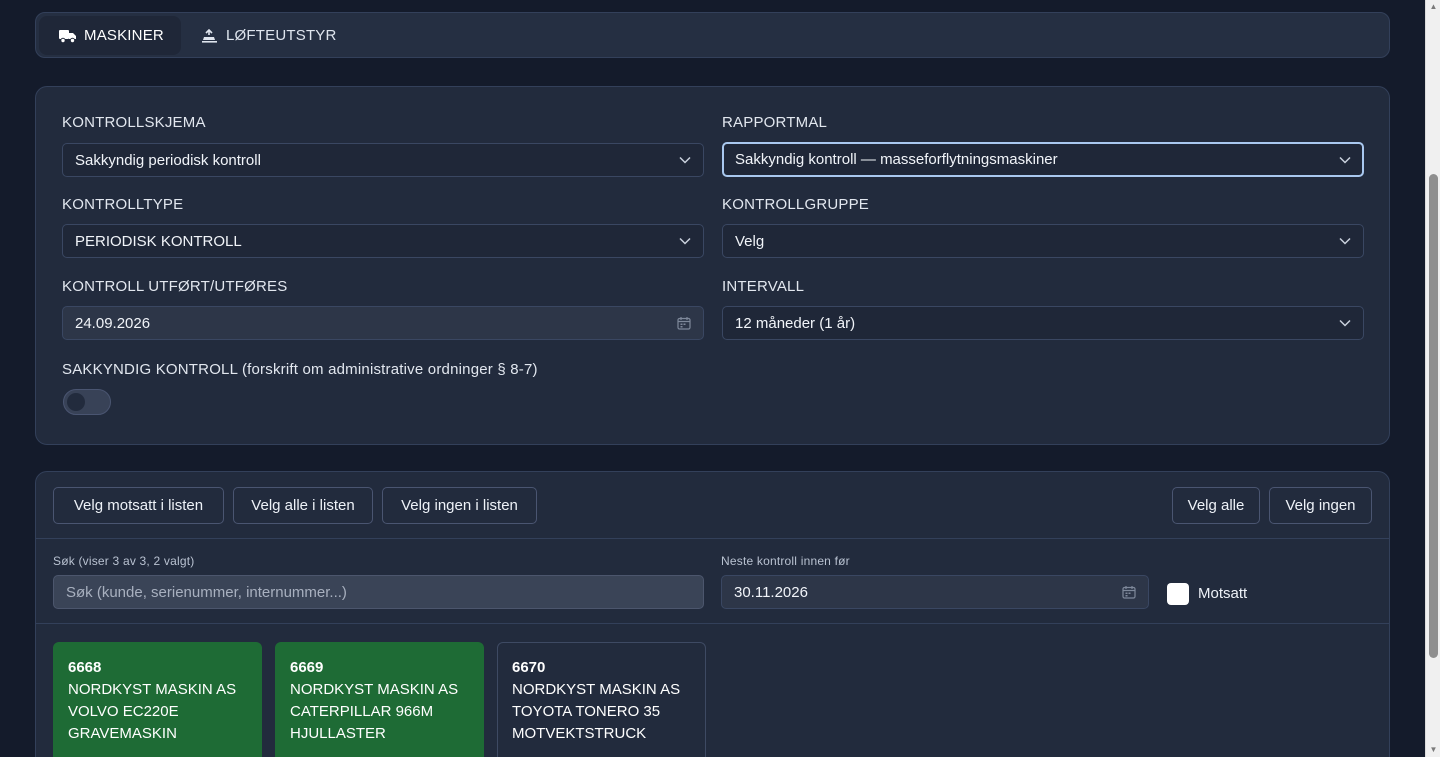 The height and width of the screenshot is (757, 1440). I want to click on toggle-knob, so click(76, 402).